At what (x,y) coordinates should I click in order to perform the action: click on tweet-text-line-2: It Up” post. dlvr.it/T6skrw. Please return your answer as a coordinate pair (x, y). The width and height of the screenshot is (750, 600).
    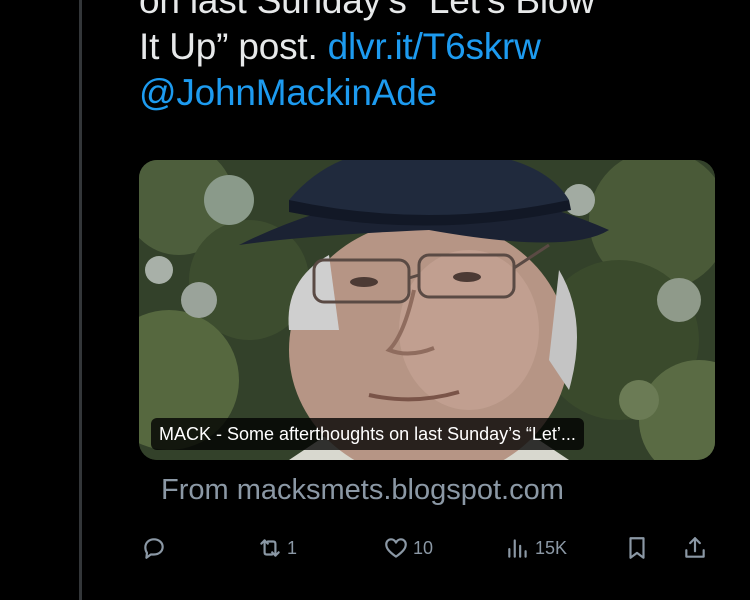
    Looking at the image, I should click on (439, 47).